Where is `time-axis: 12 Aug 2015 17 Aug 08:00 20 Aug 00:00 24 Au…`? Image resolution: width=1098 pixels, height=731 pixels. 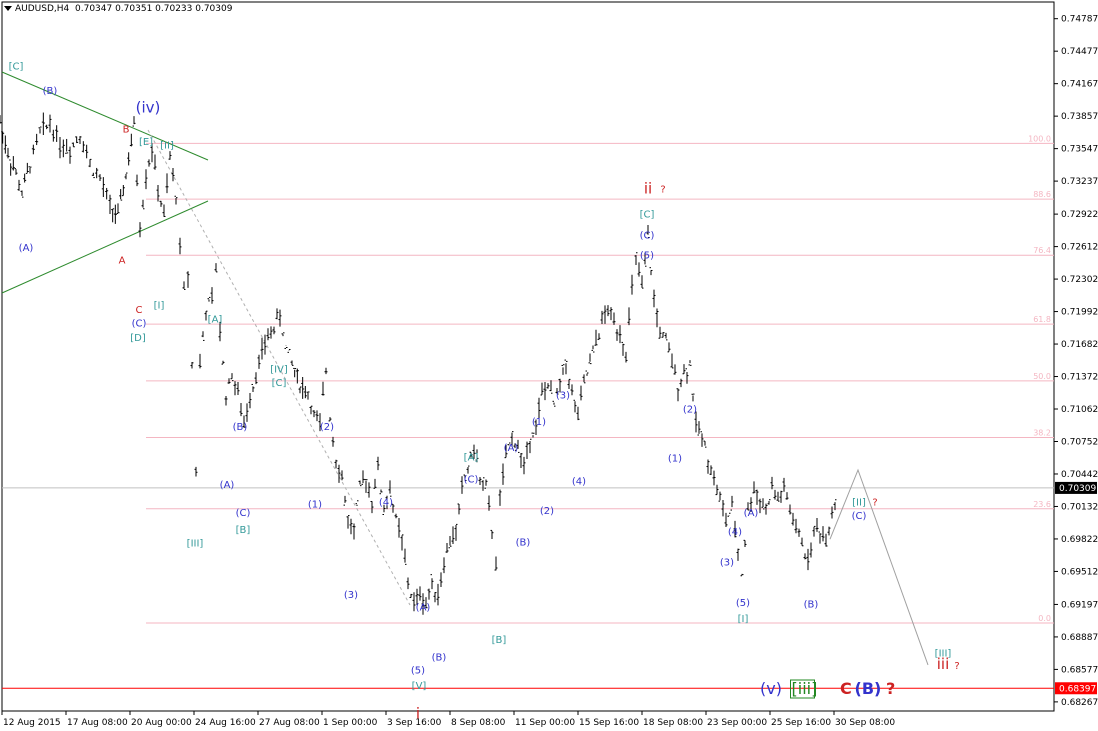
time-axis: 12 Aug 2015 17 Aug 08:00 20 Aug 00:00 24 Au… is located at coordinates (448, 719).